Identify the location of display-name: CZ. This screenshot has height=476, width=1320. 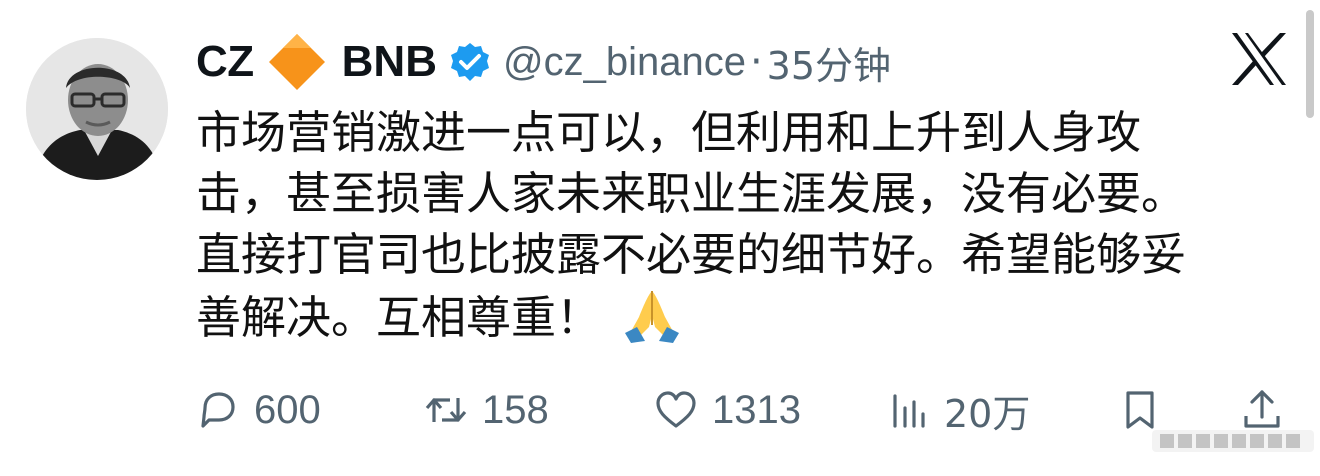
(225, 62).